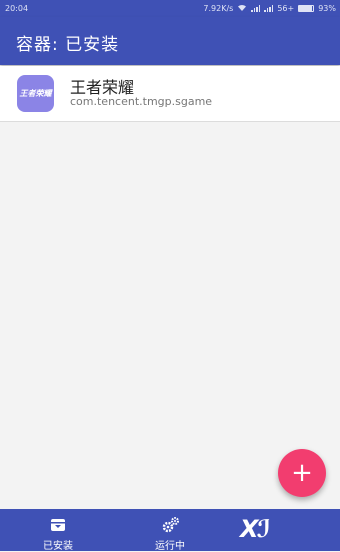  Describe the element at coordinates (170, 41) in the screenshot. I see `app-bar: 容器: 已安装` at that location.